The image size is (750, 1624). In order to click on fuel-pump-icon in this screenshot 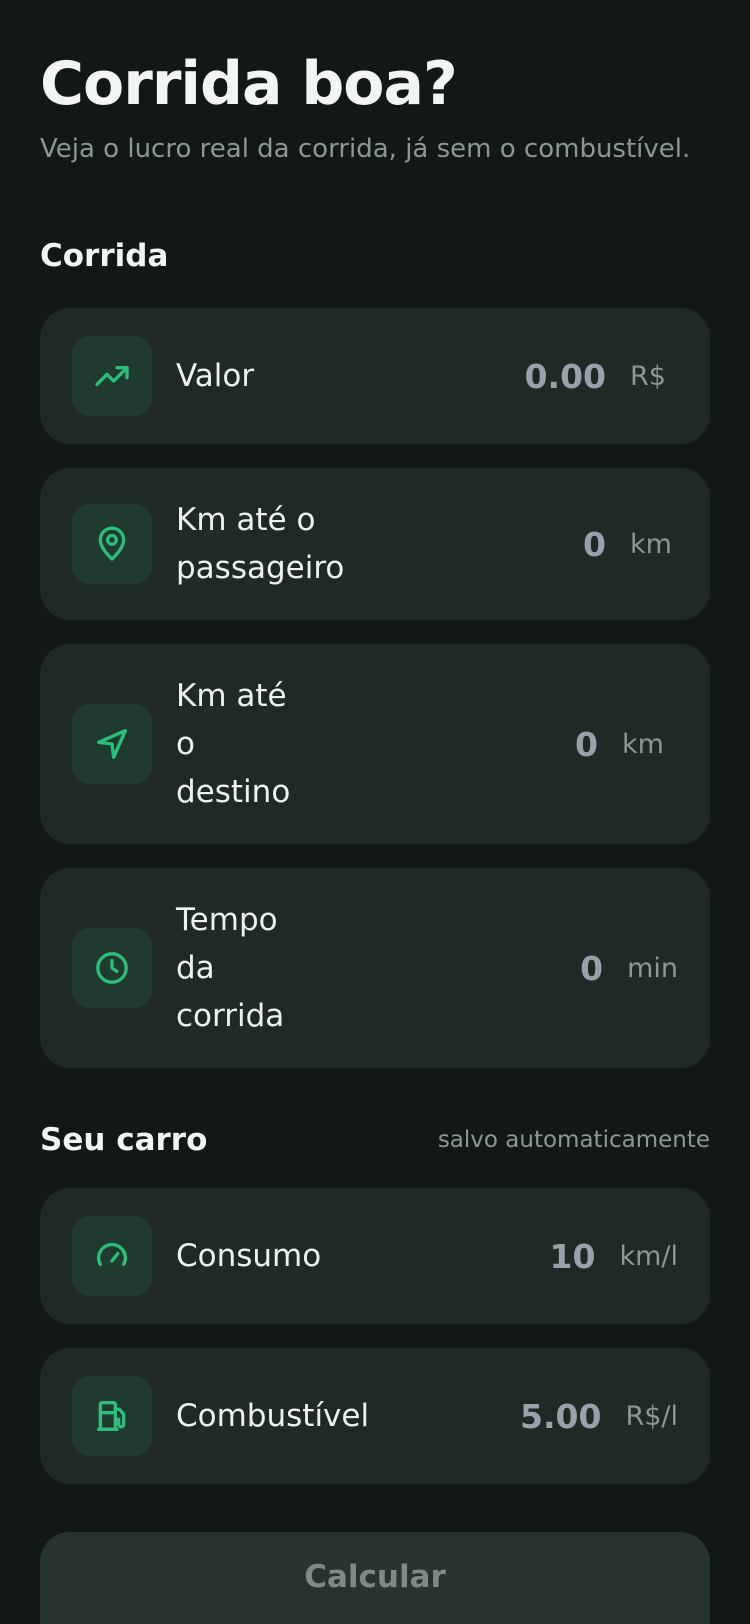, I will do `click(112, 1416)`.